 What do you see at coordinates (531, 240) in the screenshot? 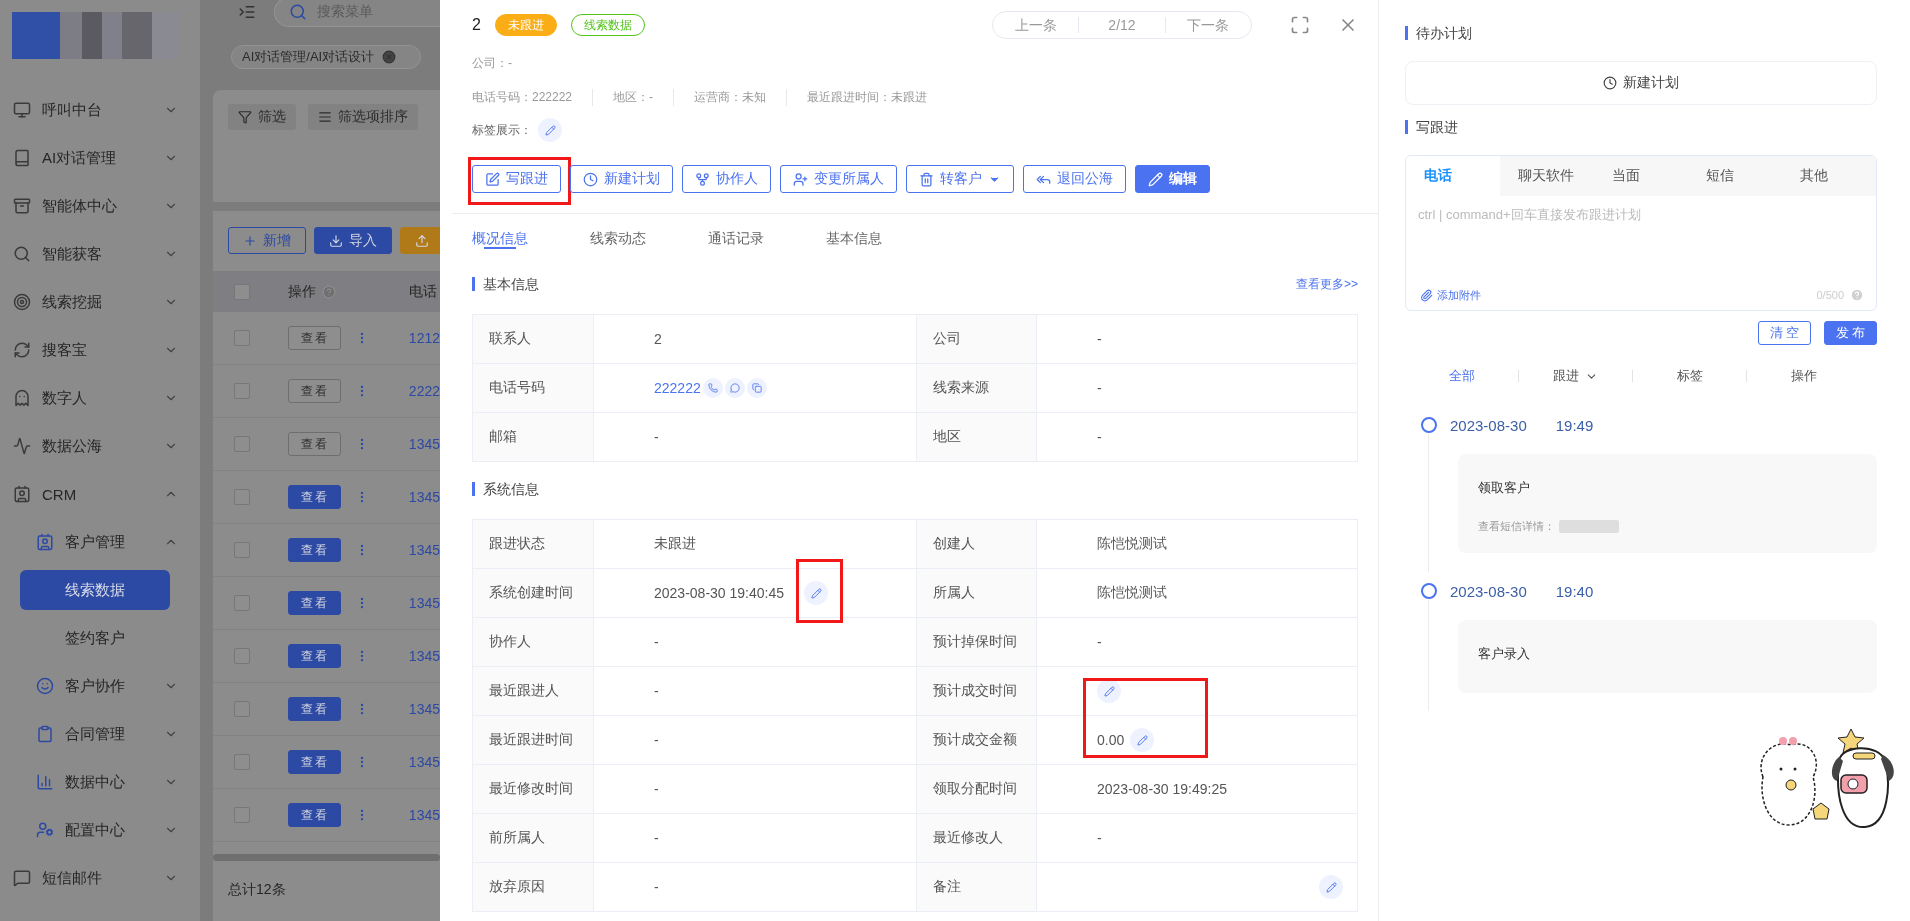
I see `tab: 概况信息` at bounding box center [531, 240].